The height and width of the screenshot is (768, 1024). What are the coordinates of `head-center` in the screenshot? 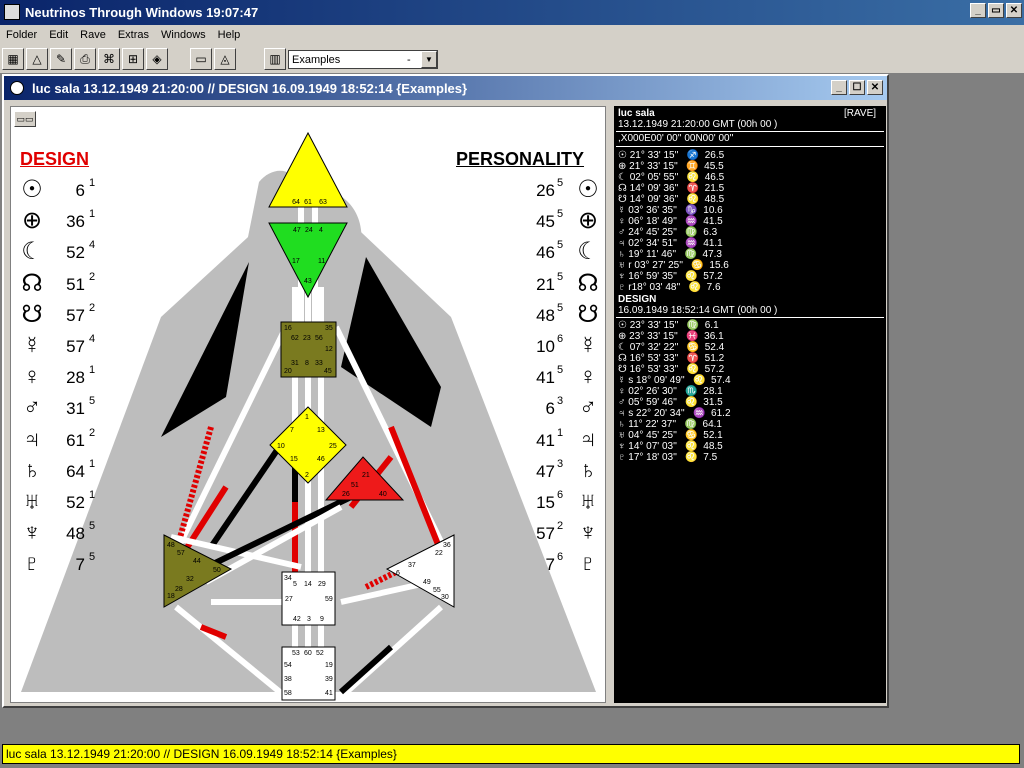 It's located at (308, 169).